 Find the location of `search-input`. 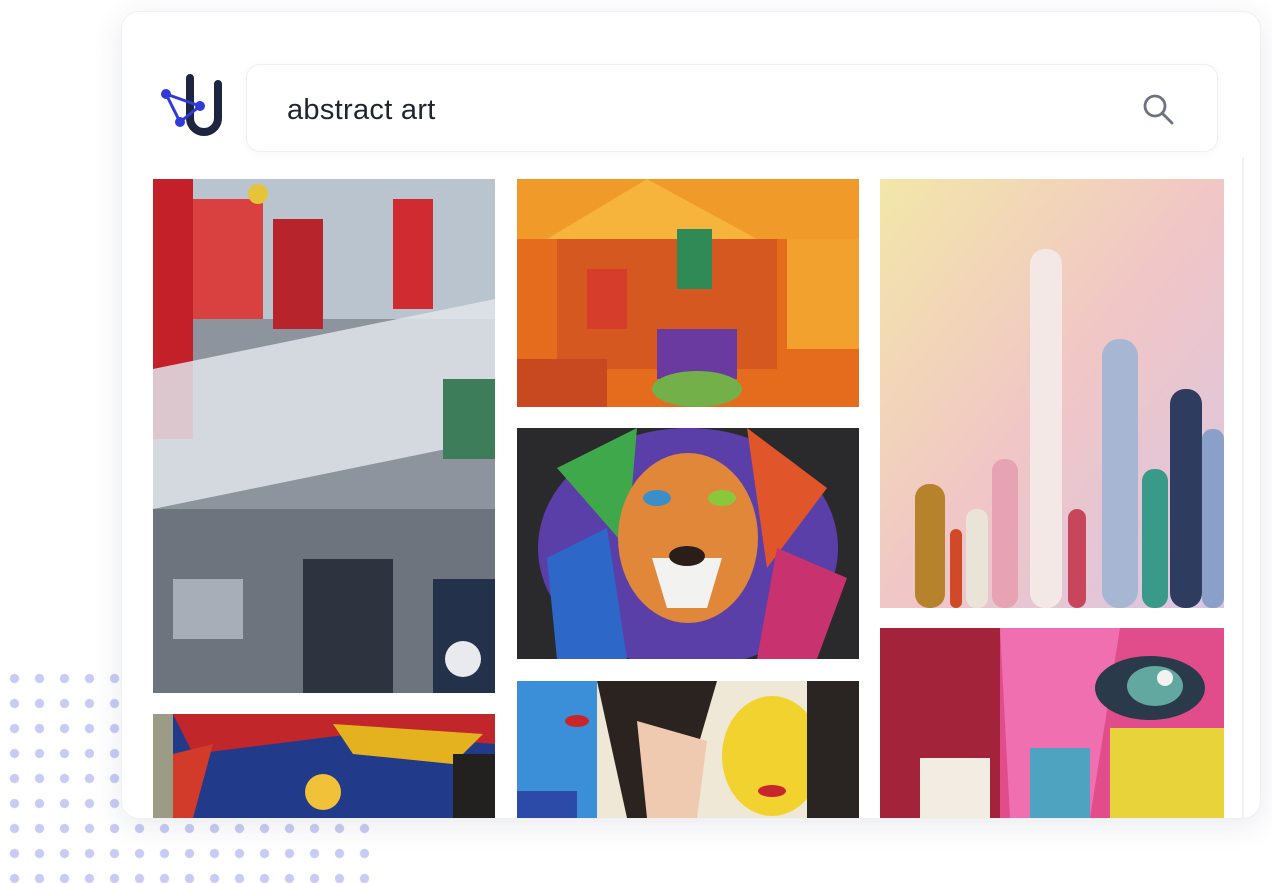

search-input is located at coordinates (697, 110).